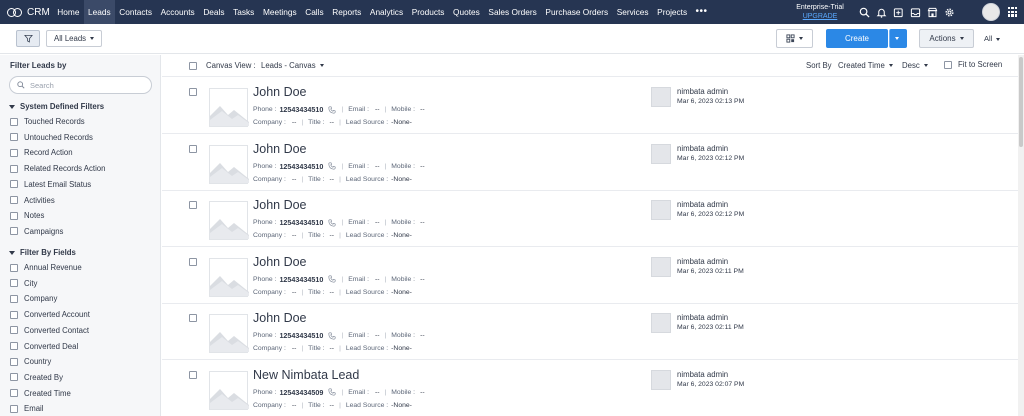  I want to click on calendar-add-icon, so click(898, 12).